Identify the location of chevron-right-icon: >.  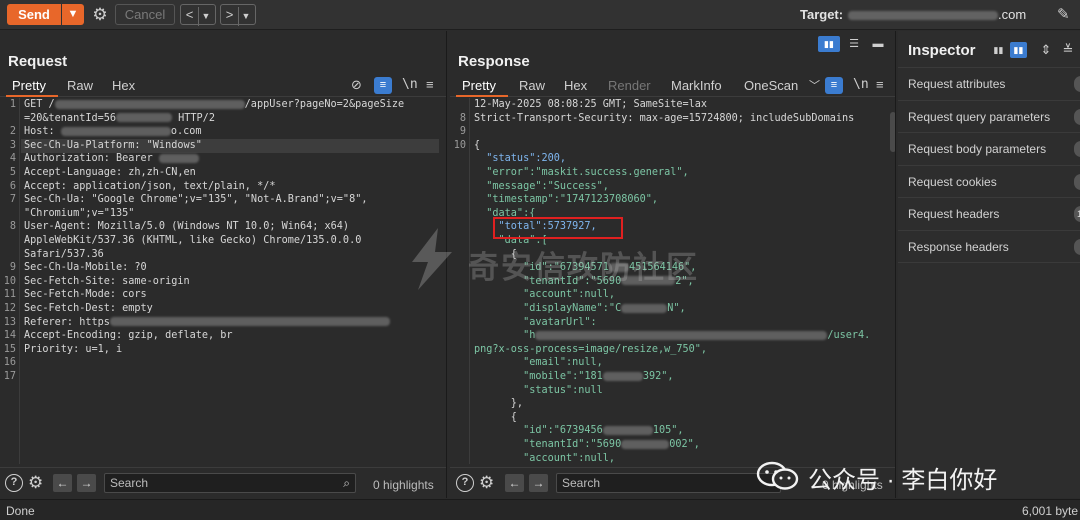
(229, 14).